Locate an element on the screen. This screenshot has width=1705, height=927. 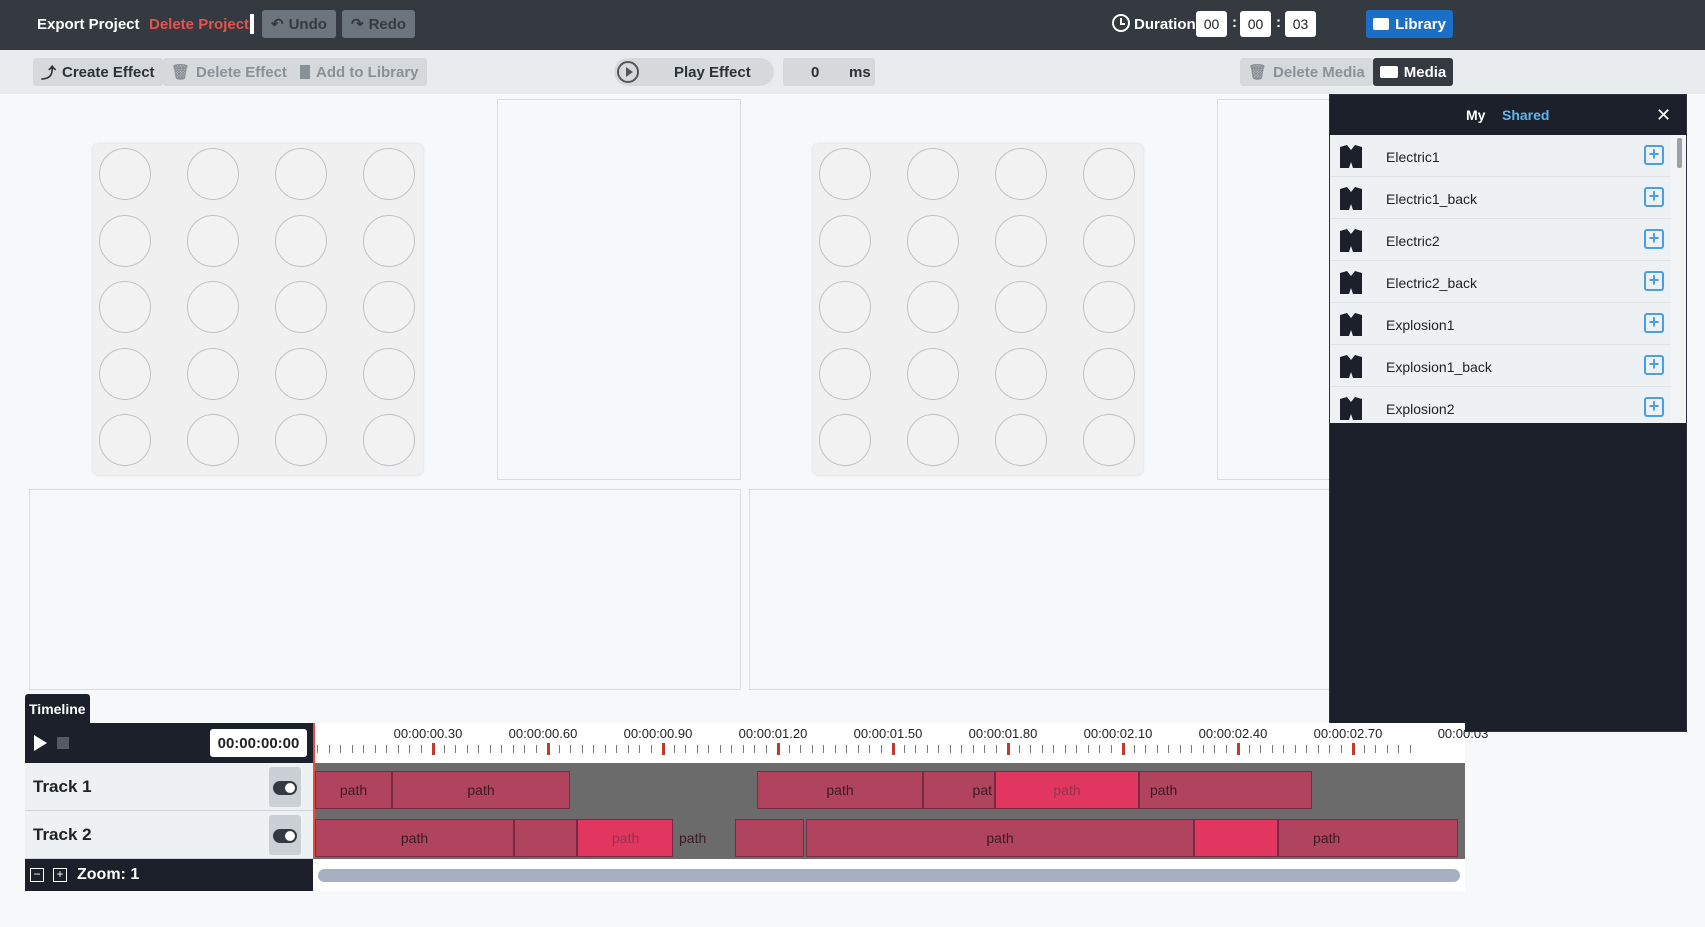
delete-media-button: 🗑 Delete Media is located at coordinates (1306, 72).